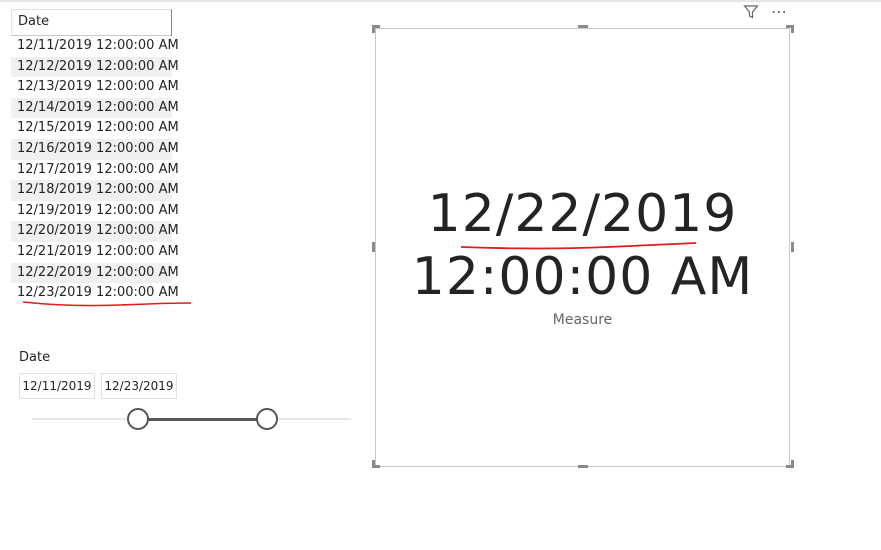  Describe the element at coordinates (35, 357) in the screenshot. I see `slicer-title: Date` at that location.